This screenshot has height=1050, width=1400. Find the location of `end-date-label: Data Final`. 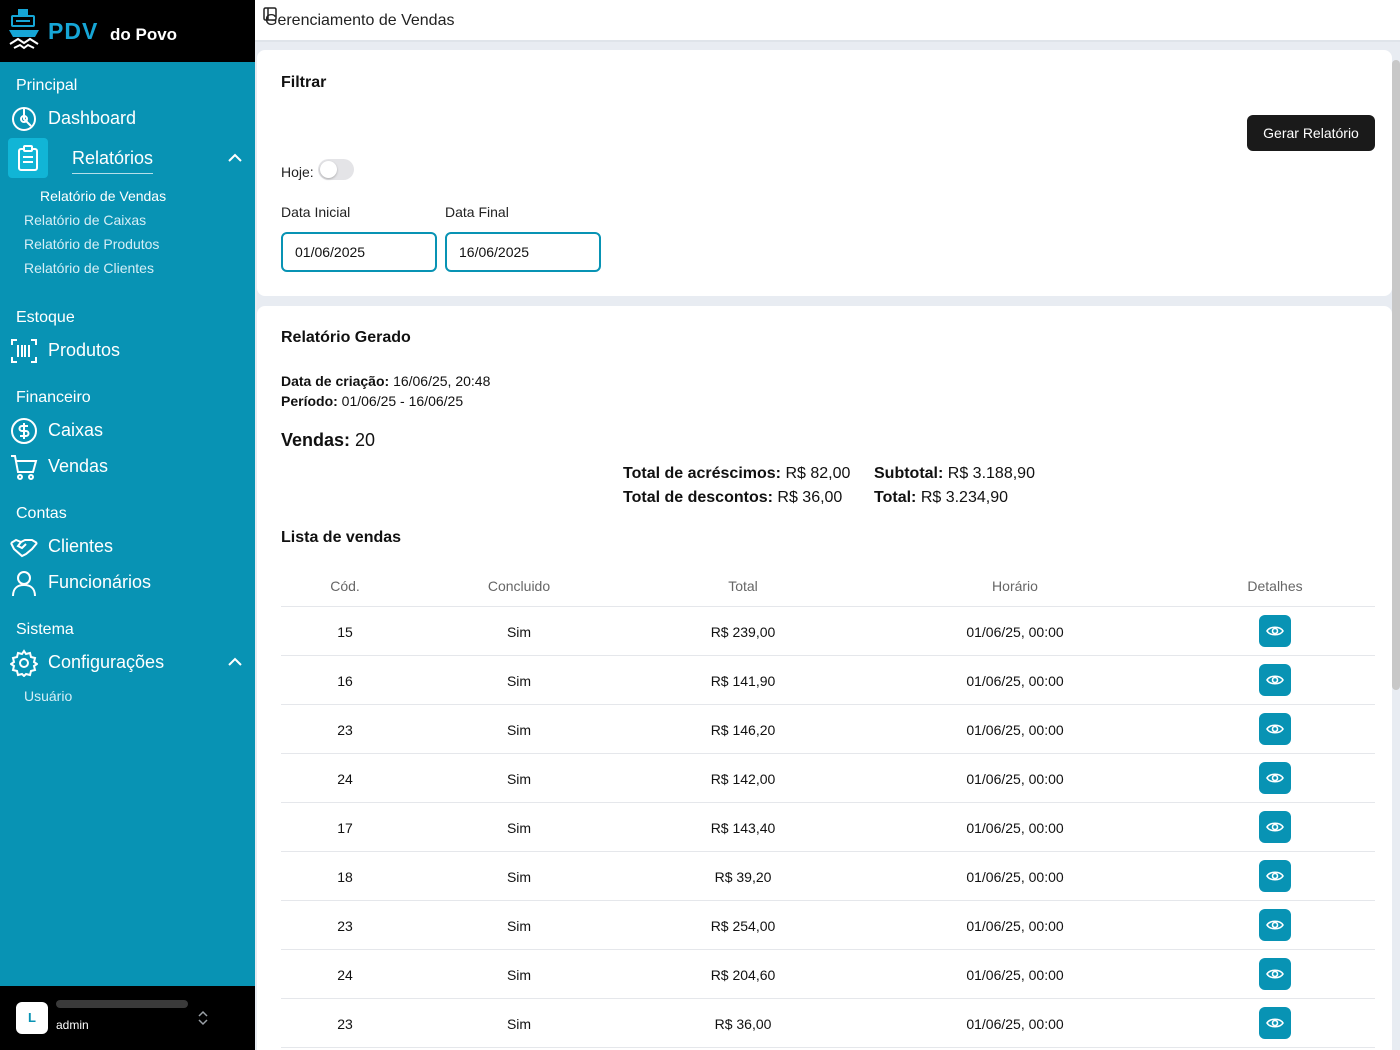

end-date-label: Data Final is located at coordinates (477, 212).